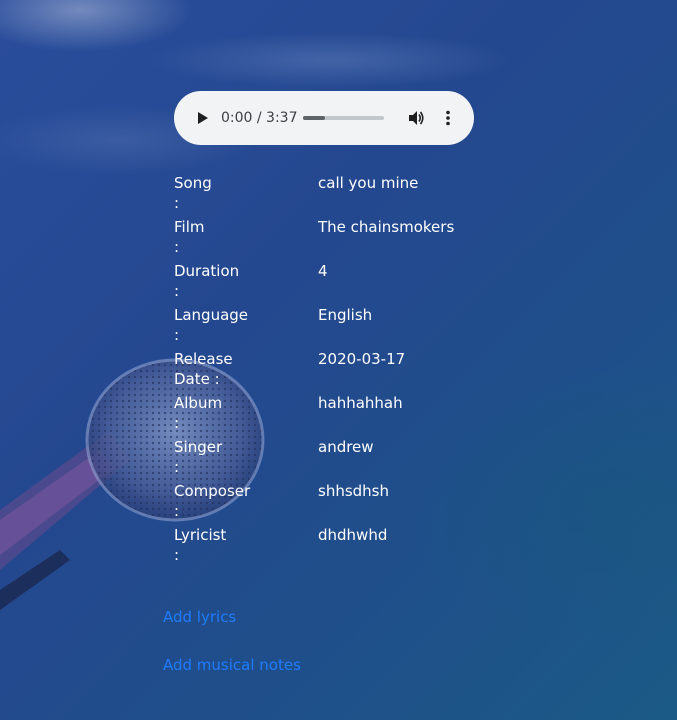  I want to click on play-icon, so click(202, 118).